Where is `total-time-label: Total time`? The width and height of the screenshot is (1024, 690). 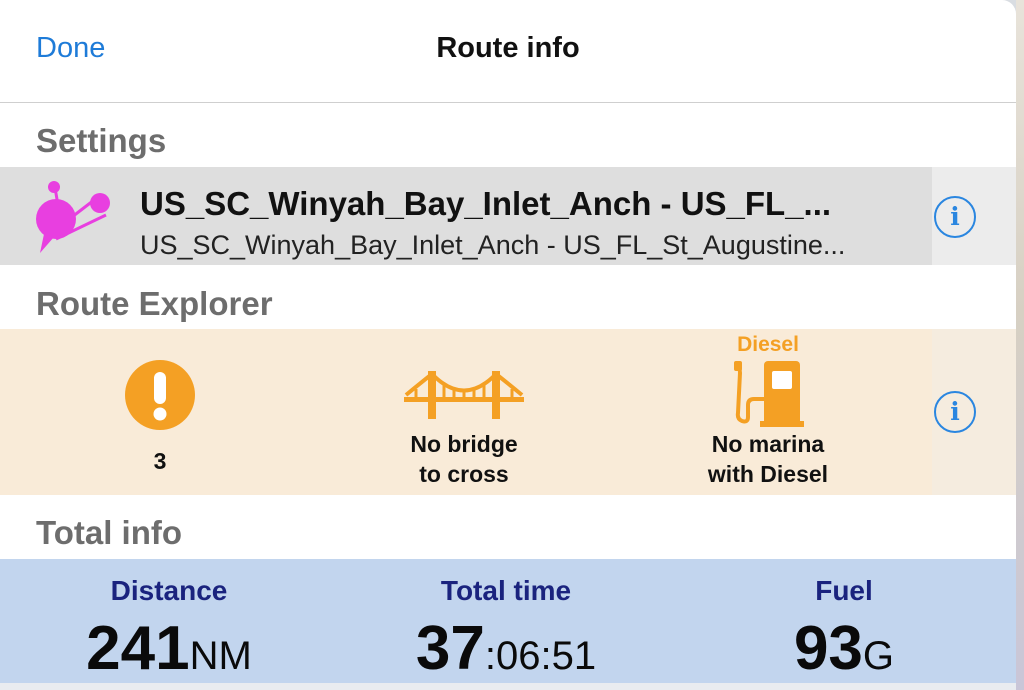
total-time-label: Total time is located at coordinates (506, 590).